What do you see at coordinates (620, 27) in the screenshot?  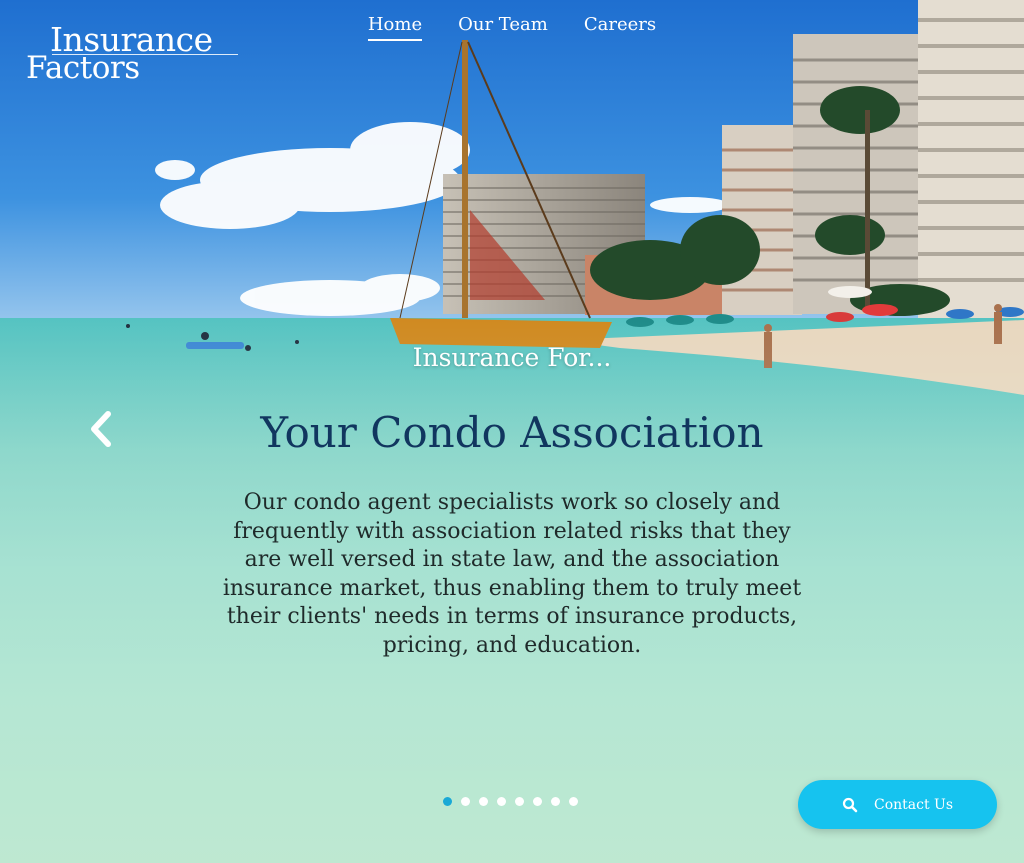 I see `nav-link-careers: Careers` at bounding box center [620, 27].